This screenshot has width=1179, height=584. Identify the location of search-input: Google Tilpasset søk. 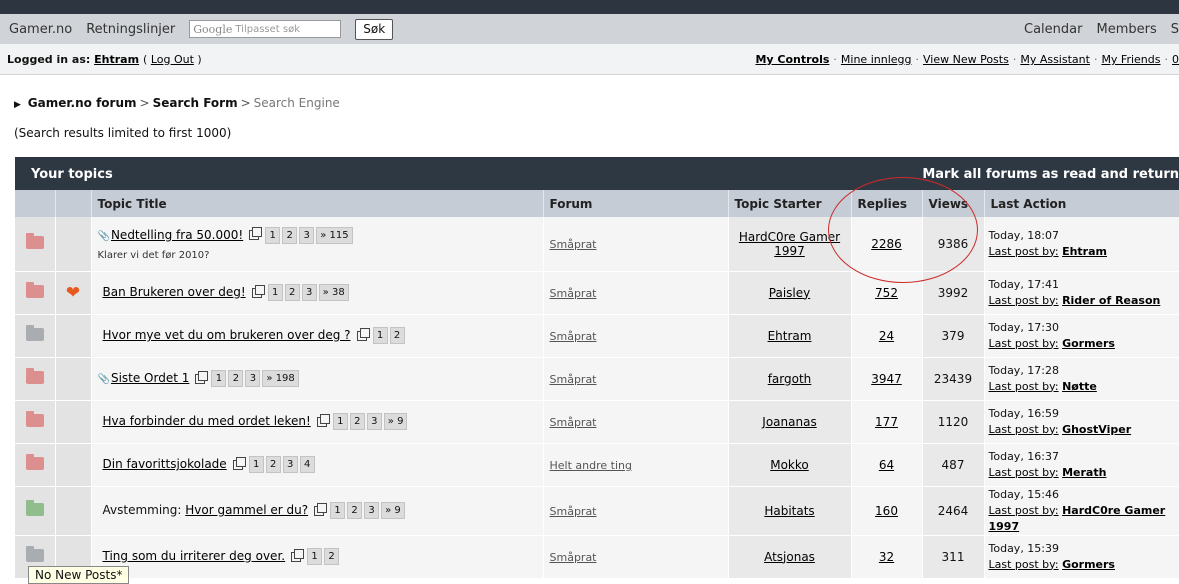
(265, 29).